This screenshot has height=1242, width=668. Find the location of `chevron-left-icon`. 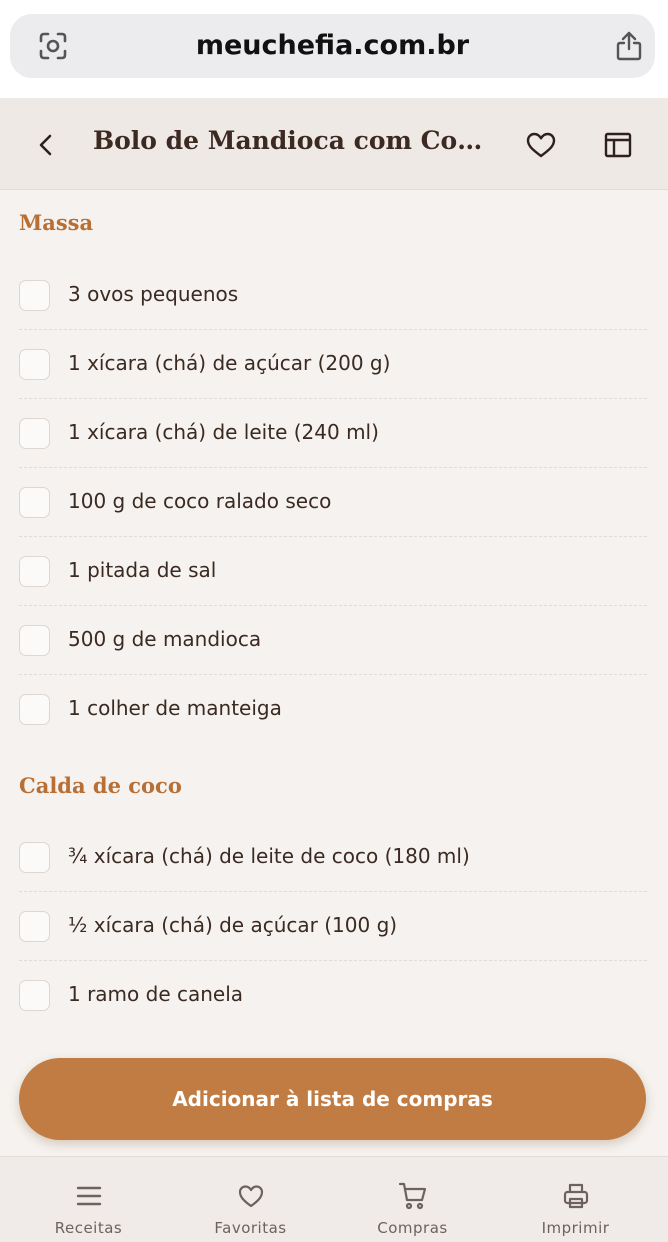

chevron-left-icon is located at coordinates (47, 145).